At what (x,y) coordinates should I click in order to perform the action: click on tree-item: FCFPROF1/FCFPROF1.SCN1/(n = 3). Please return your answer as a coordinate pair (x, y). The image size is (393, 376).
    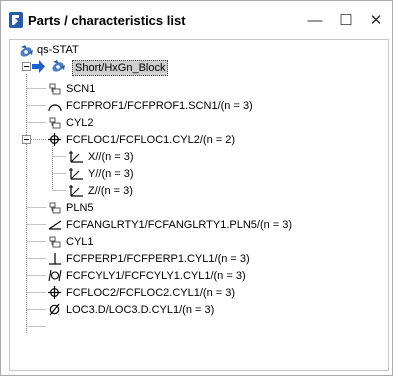
    Looking at the image, I should click on (159, 106).